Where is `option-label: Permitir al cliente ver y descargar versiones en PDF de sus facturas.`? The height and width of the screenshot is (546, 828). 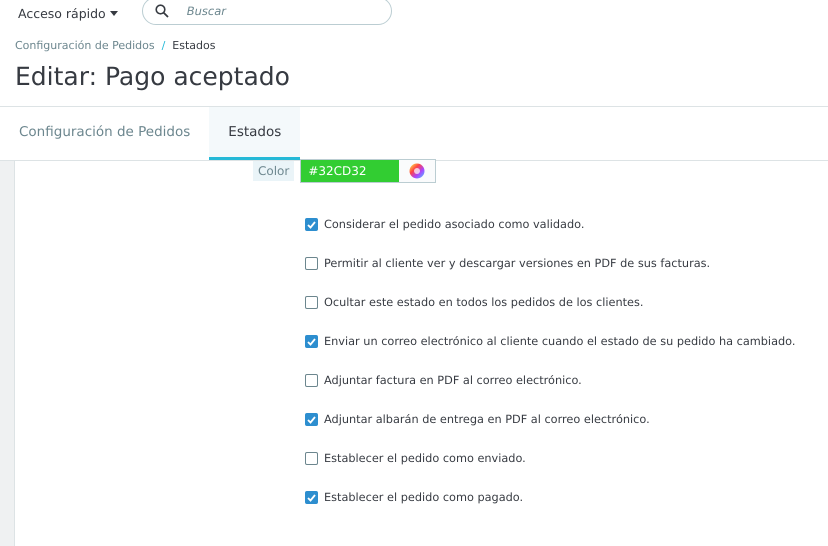 option-label: Permitir al cliente ver y descargar versiones en PDF de sus facturas. is located at coordinates (517, 263).